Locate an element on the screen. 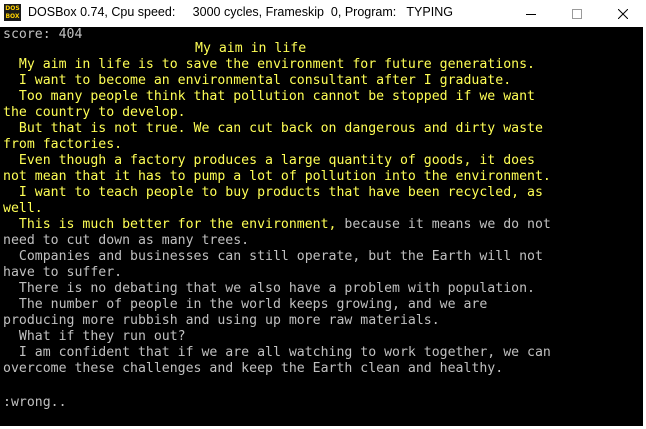  typed-segment: the country to develop. is located at coordinates (94, 112).